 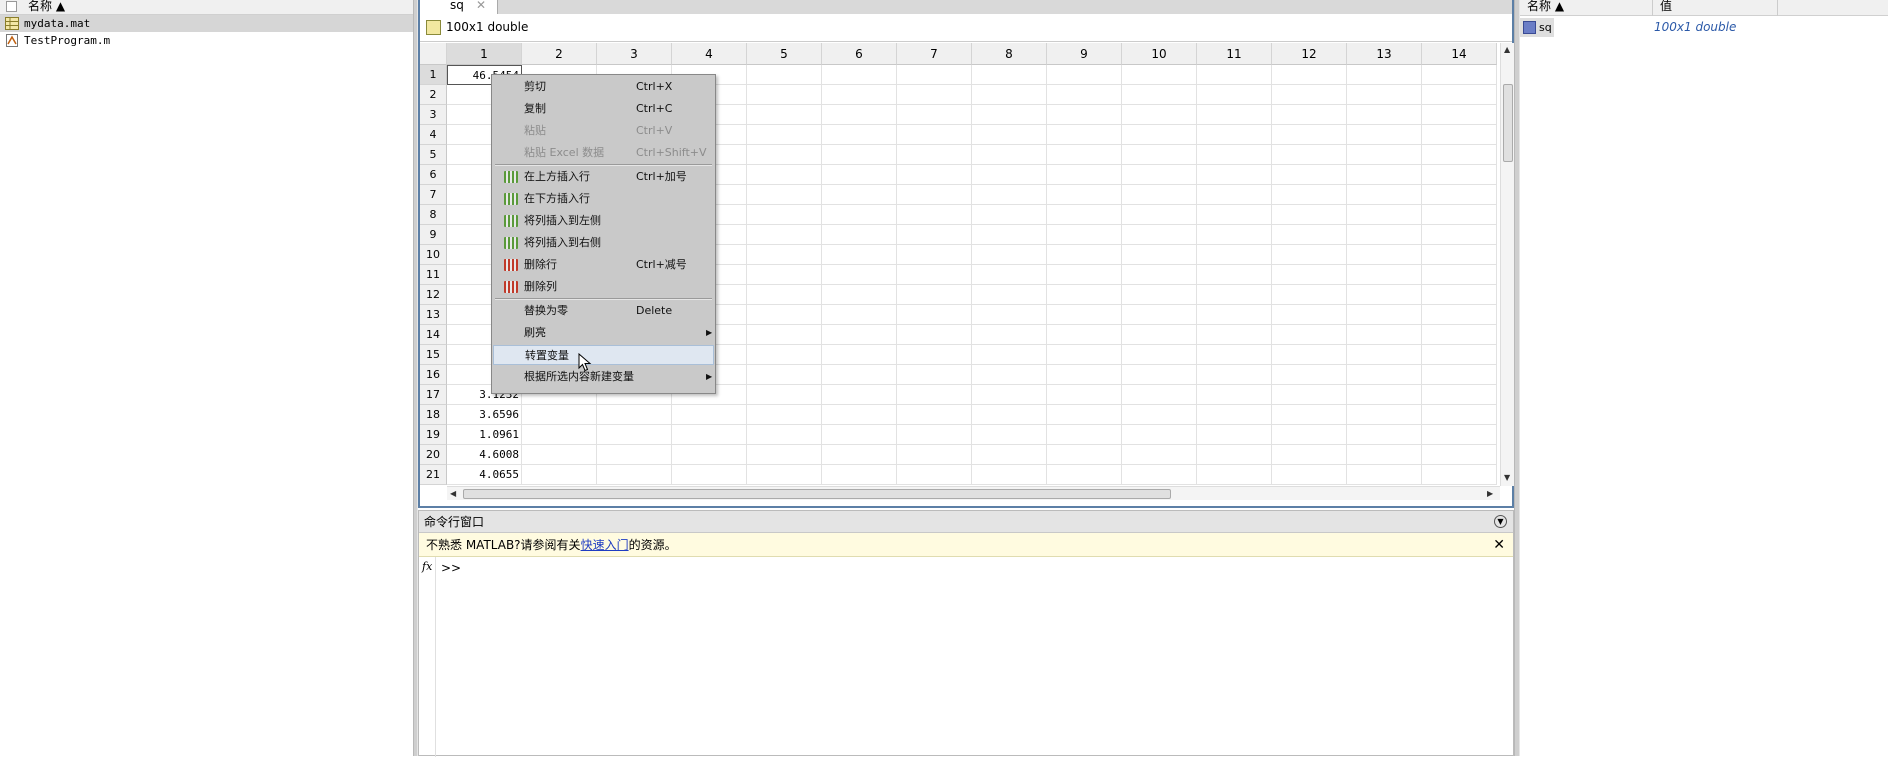 What do you see at coordinates (1084, 54) in the screenshot?
I see `column-header: 9` at bounding box center [1084, 54].